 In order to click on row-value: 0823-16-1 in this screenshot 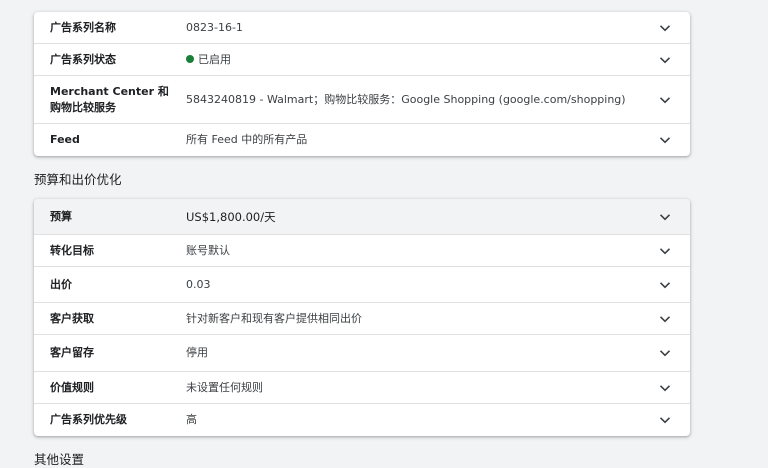, I will do `click(214, 27)`.